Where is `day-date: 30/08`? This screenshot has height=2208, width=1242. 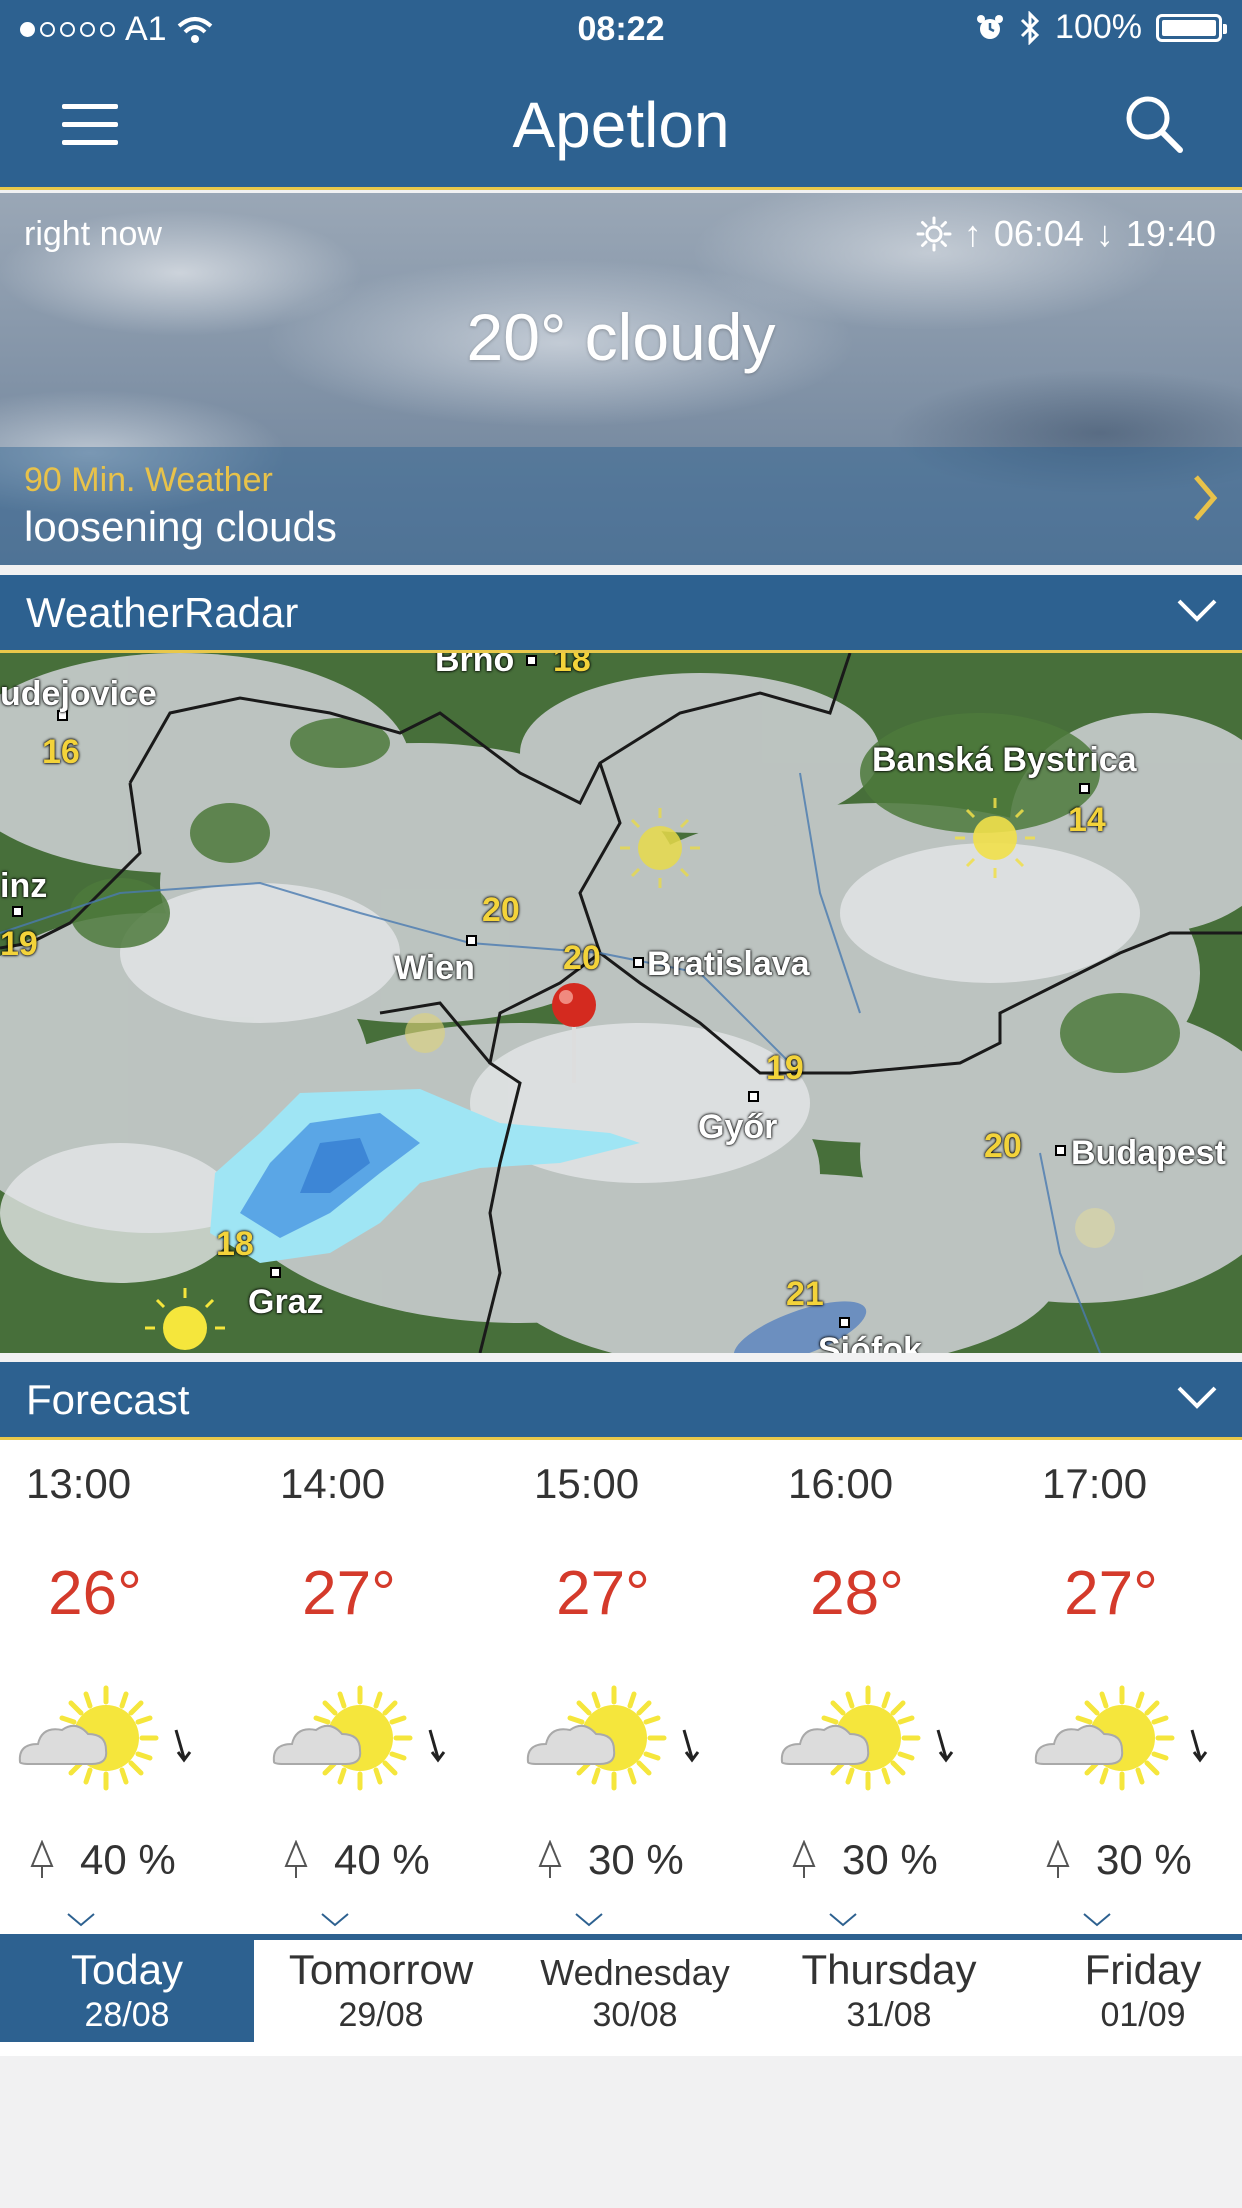 day-date: 30/08 is located at coordinates (635, 2015).